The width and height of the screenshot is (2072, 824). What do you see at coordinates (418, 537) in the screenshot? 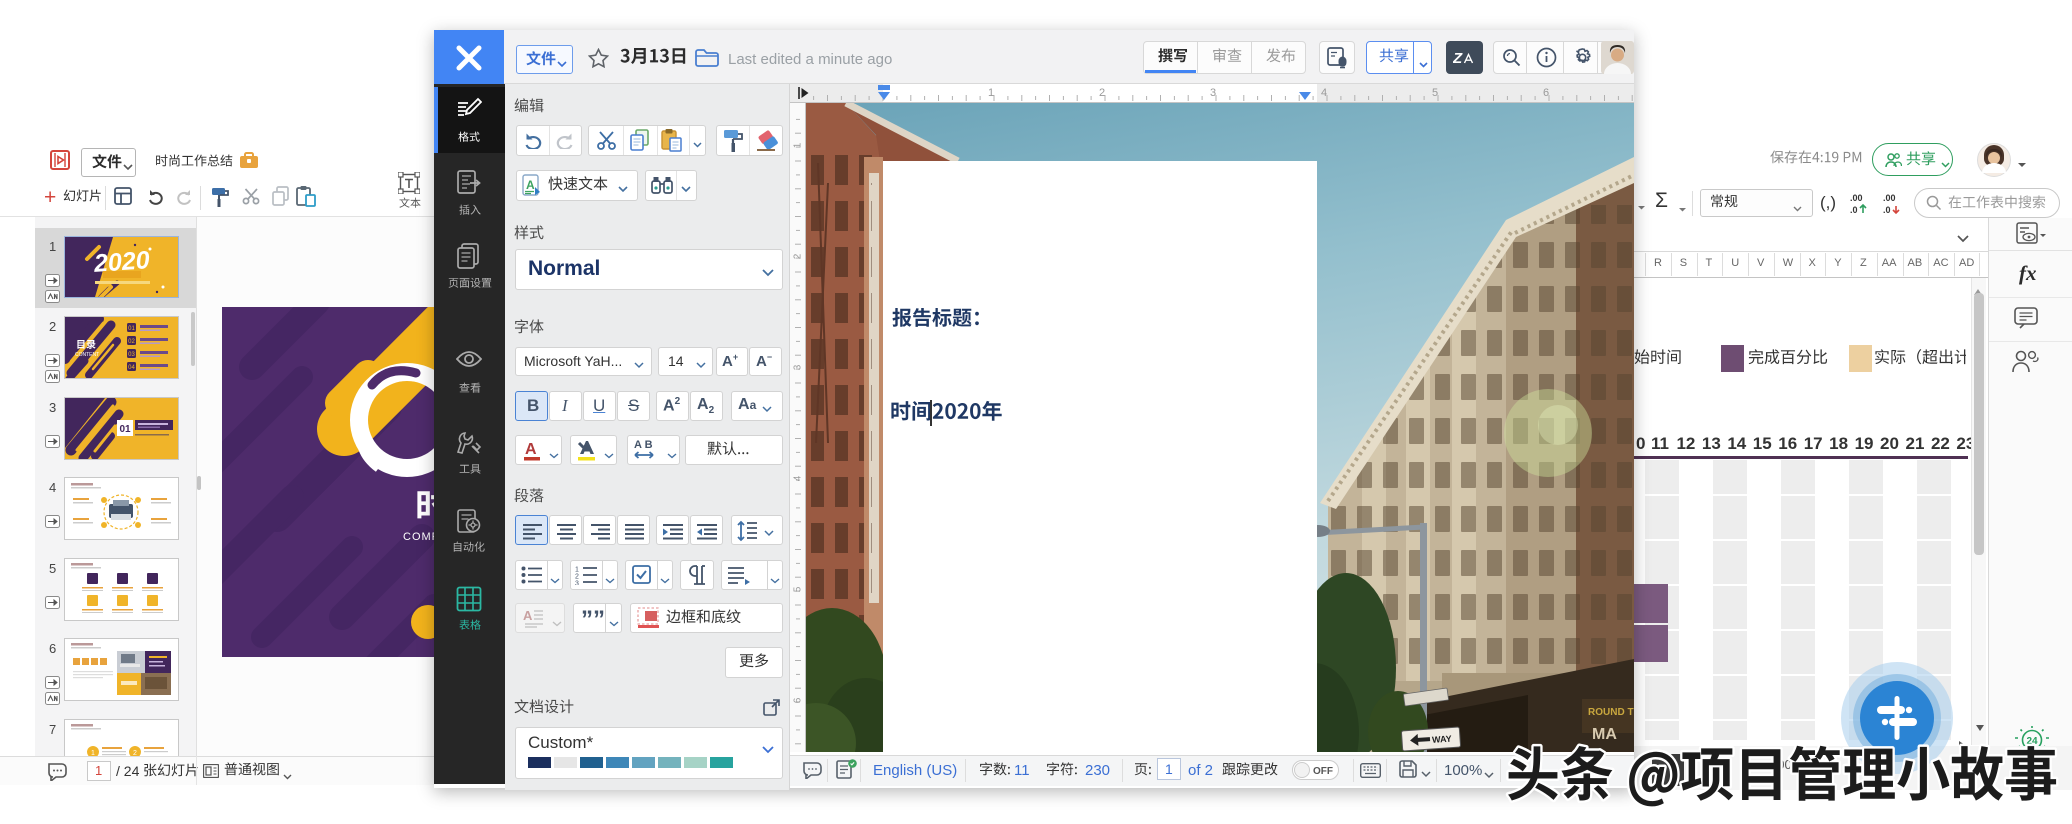
I see `svg-text: COMPE` at bounding box center [418, 537].